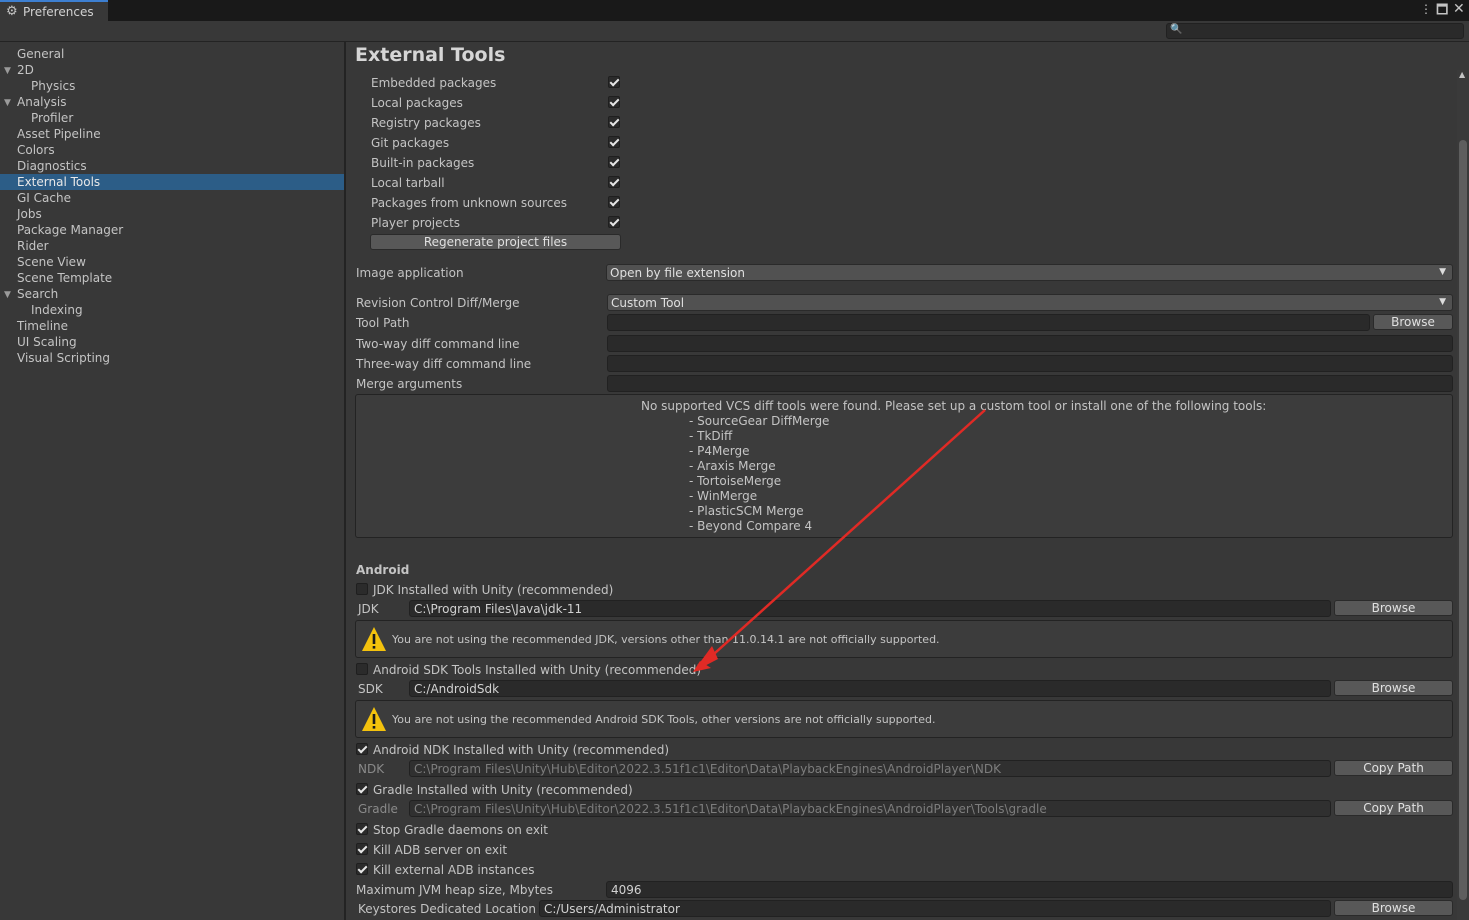 The height and width of the screenshot is (920, 1469). Describe the element at coordinates (430, 55) in the screenshot. I see `page-title: External Tools` at that location.